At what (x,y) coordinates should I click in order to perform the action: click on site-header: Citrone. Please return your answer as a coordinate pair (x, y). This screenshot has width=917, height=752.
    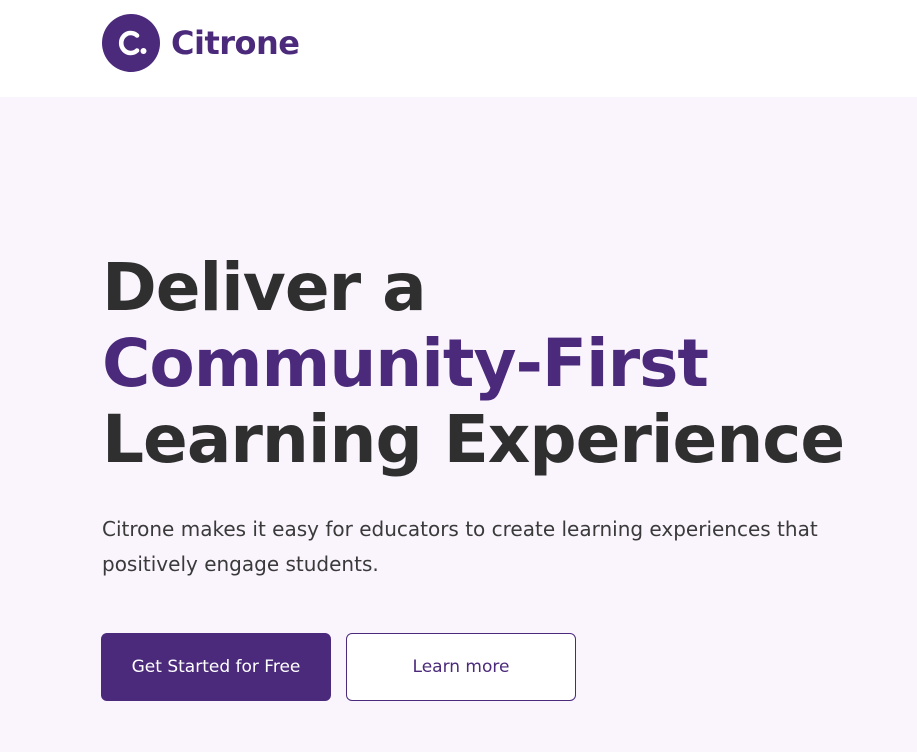
    Looking at the image, I should click on (458, 48).